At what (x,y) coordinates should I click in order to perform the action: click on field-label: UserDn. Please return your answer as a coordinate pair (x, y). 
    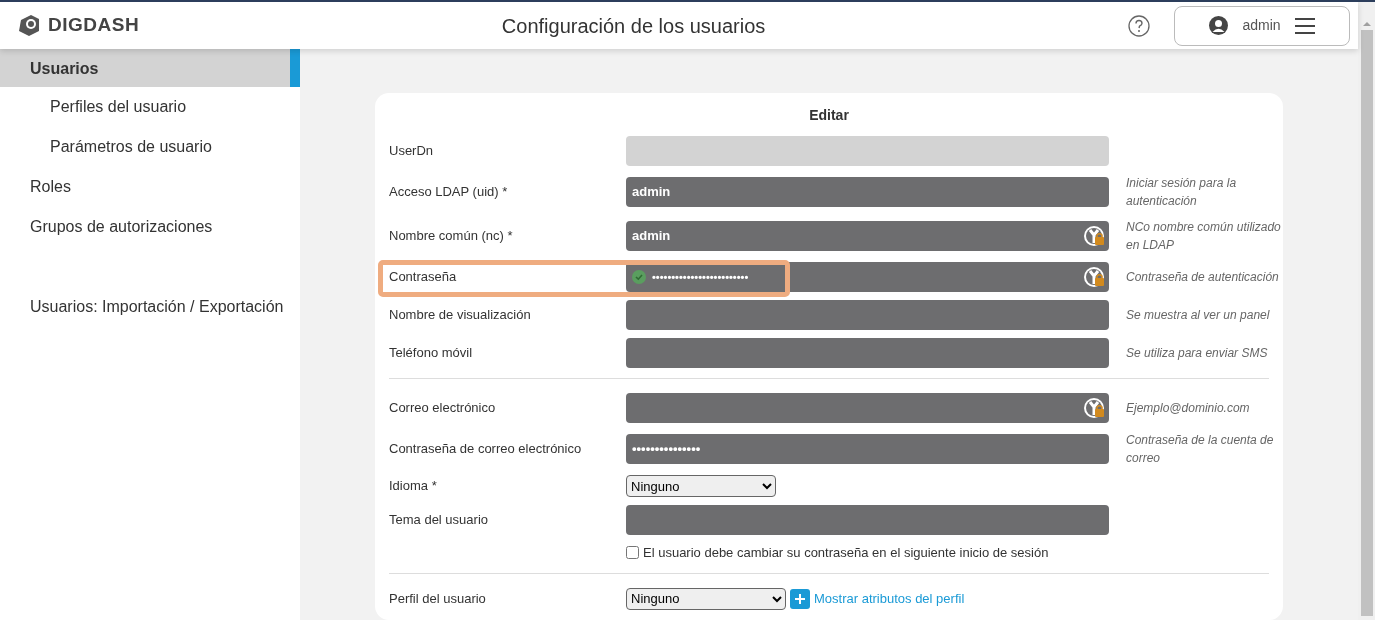
    Looking at the image, I should click on (411, 151).